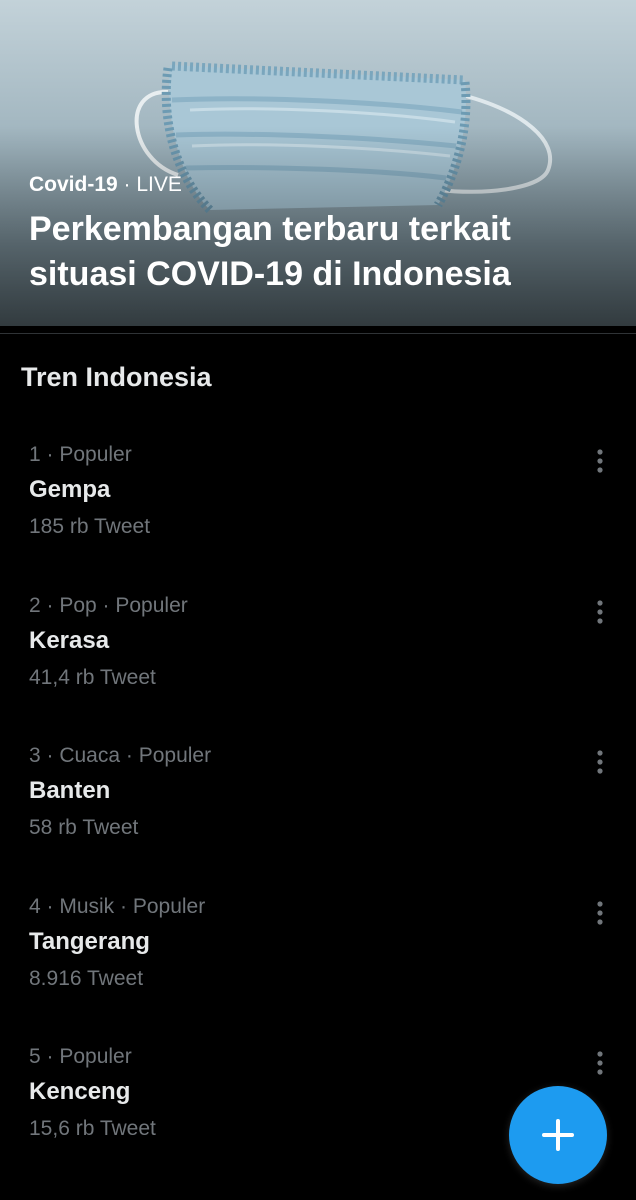 This screenshot has height=1200, width=636. Describe the element at coordinates (73, 184) in the screenshot. I see `hero-topic: Covid-19` at that location.